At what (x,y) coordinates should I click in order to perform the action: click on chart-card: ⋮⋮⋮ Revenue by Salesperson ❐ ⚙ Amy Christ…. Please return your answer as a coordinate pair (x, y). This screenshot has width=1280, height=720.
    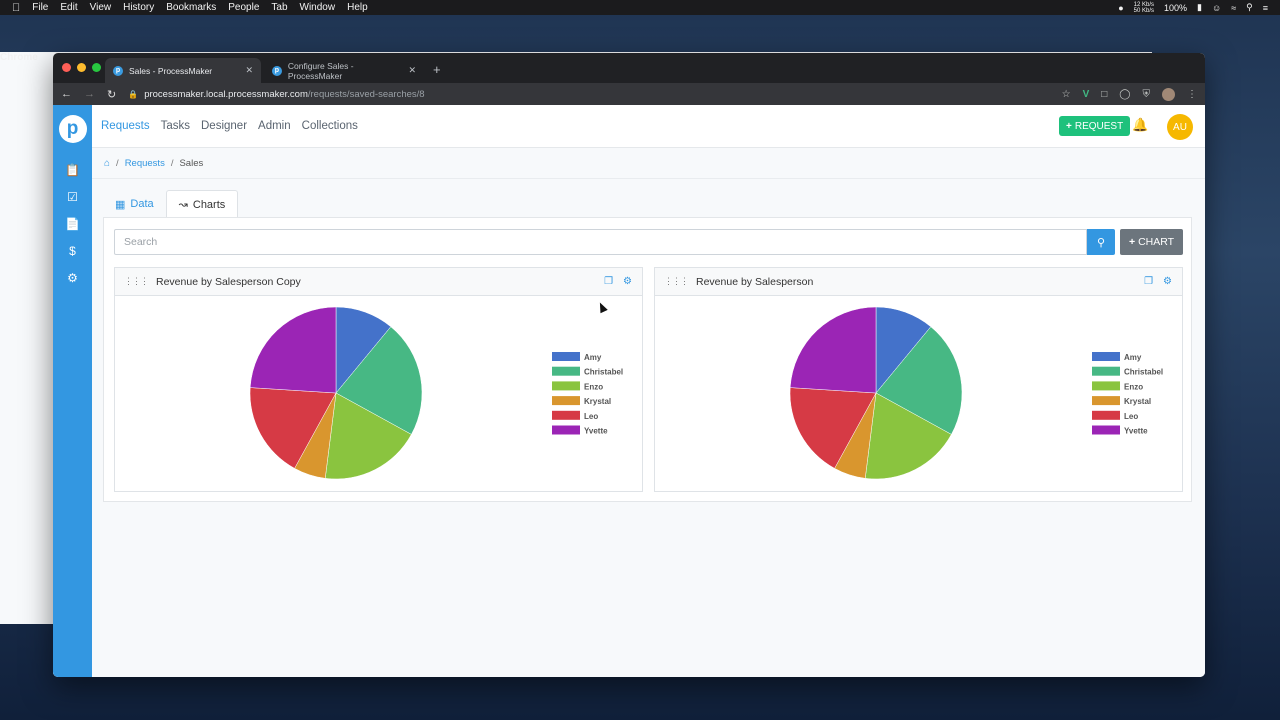
    Looking at the image, I should click on (918, 379).